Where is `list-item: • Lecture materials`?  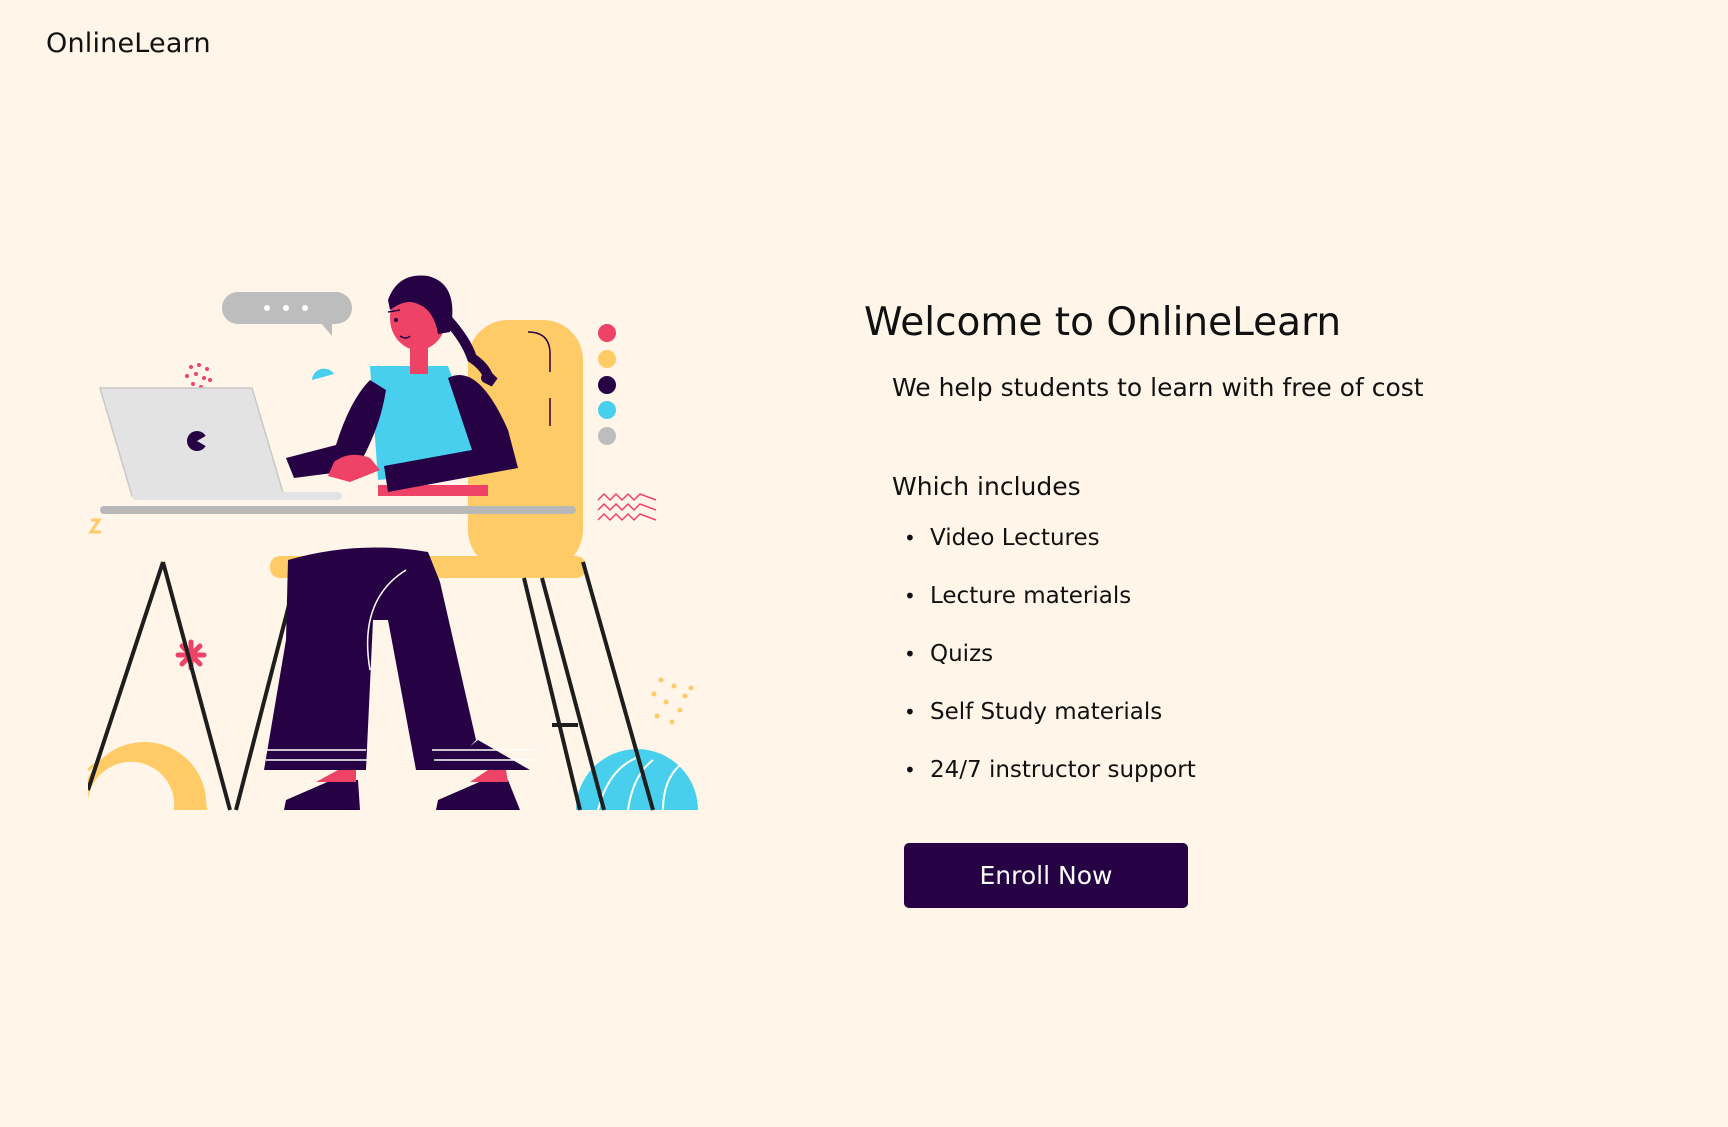
list-item: • Lecture materials is located at coordinates (1234, 604).